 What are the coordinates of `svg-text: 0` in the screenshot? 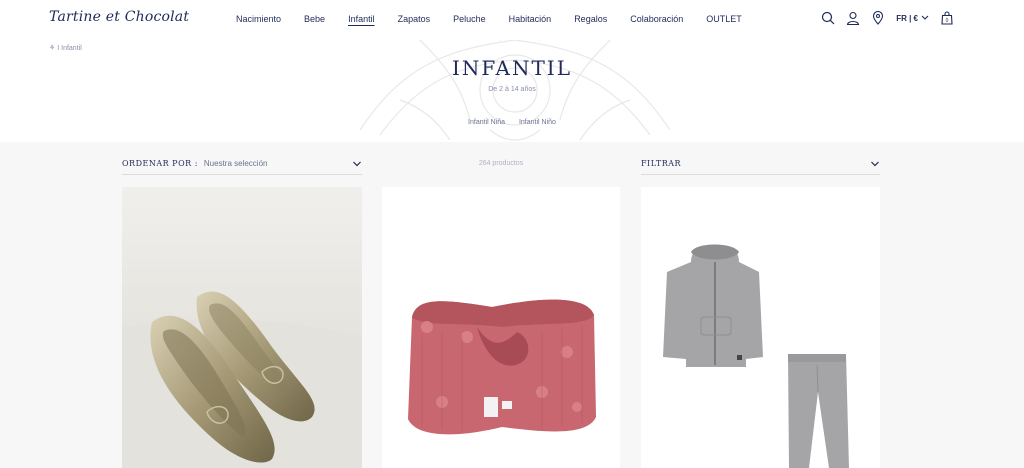 It's located at (947, 21).